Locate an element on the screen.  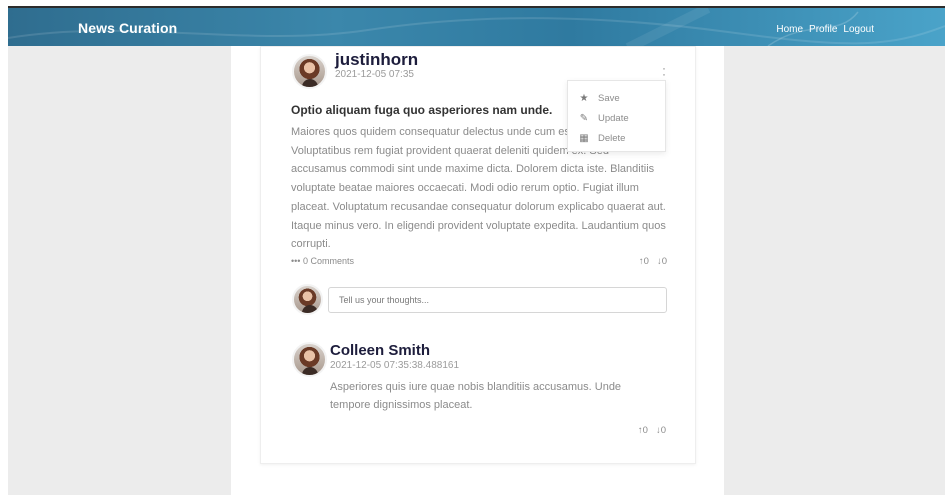
nav-link-profile: Profile is located at coordinates (823, 29).